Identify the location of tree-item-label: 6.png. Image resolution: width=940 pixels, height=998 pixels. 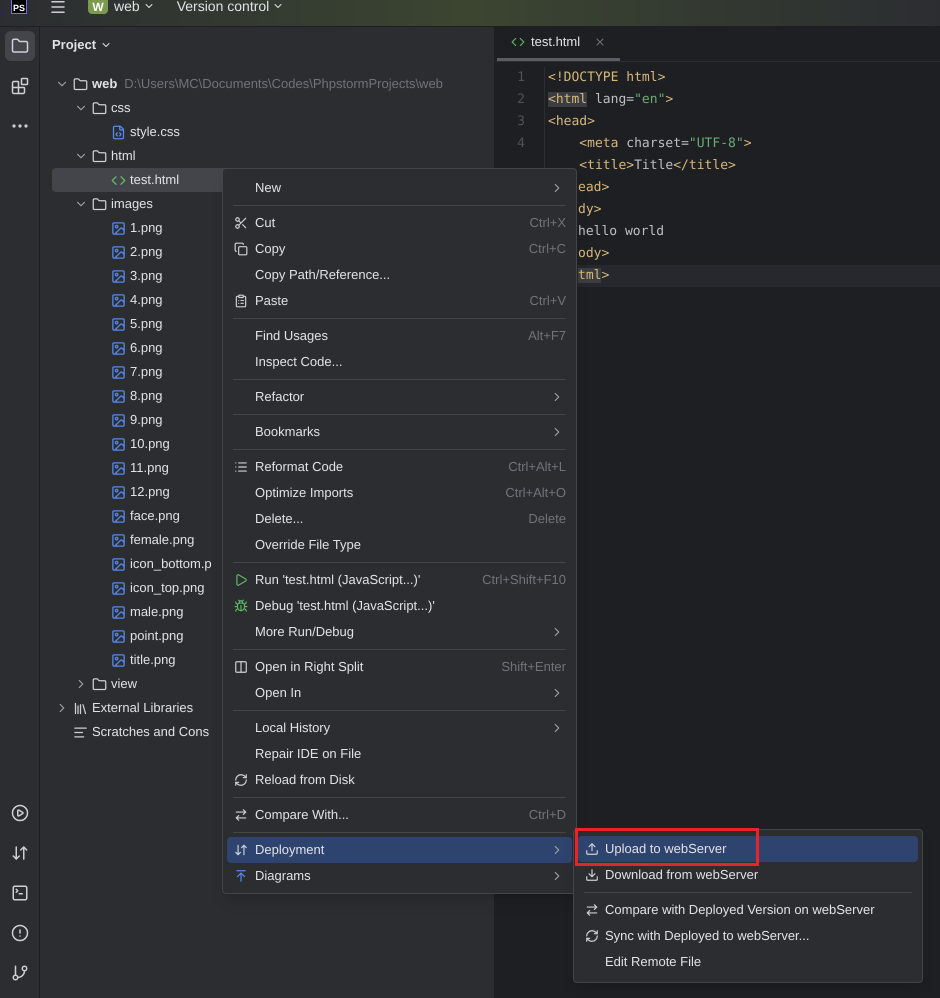
(146, 348).